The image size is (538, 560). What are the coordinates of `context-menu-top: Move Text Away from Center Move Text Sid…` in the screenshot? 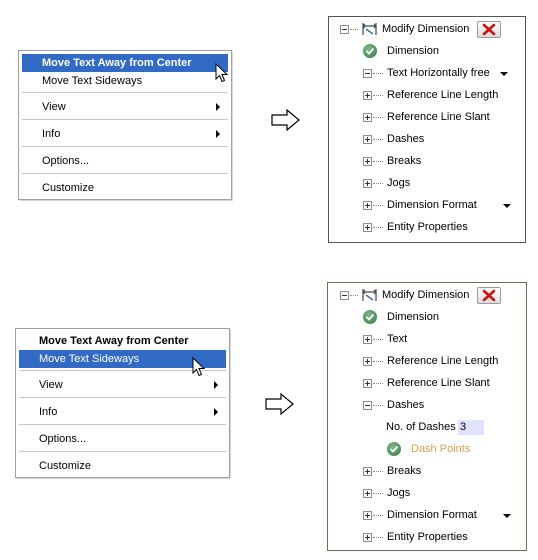 It's located at (125, 125).